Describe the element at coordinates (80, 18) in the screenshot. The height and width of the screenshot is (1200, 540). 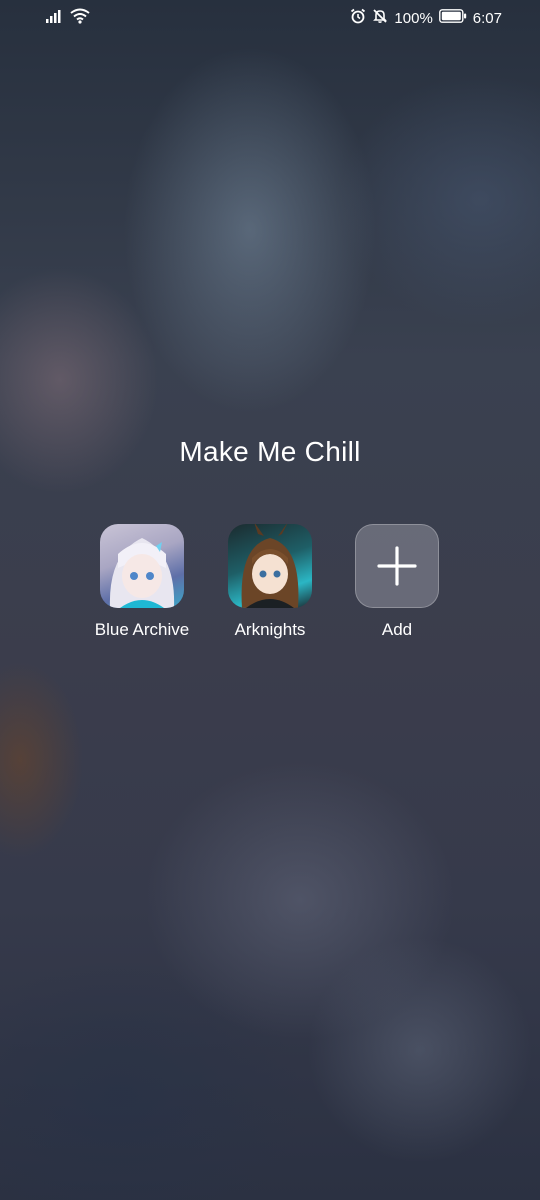
I see `wifi-icon` at that location.